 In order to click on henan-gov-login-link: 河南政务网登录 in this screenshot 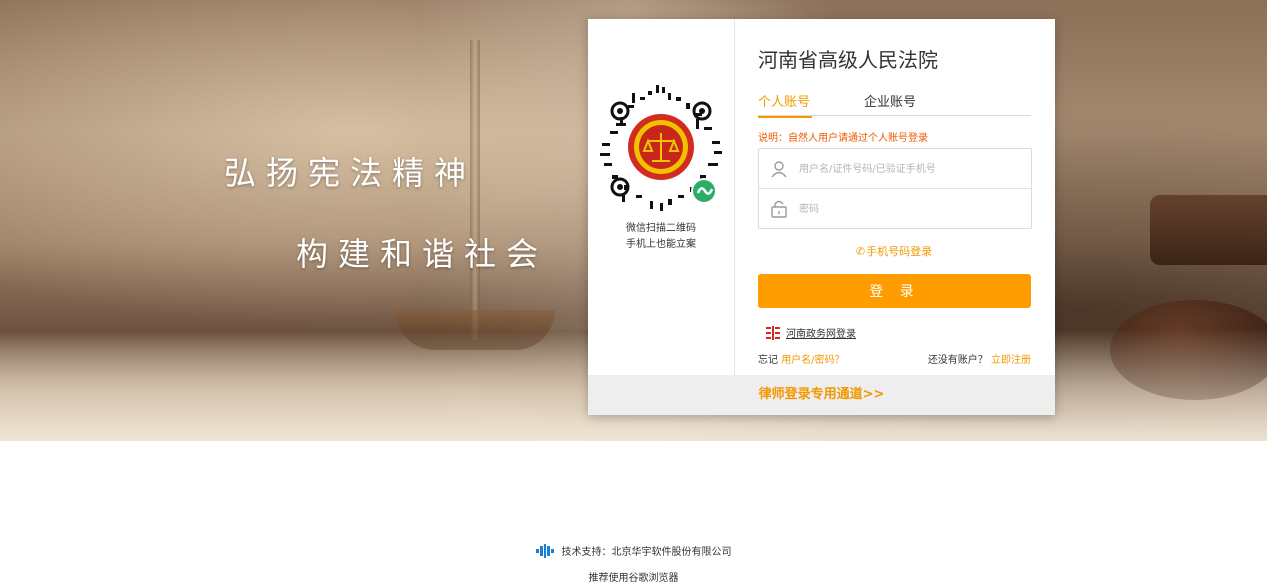, I will do `click(821, 334)`.